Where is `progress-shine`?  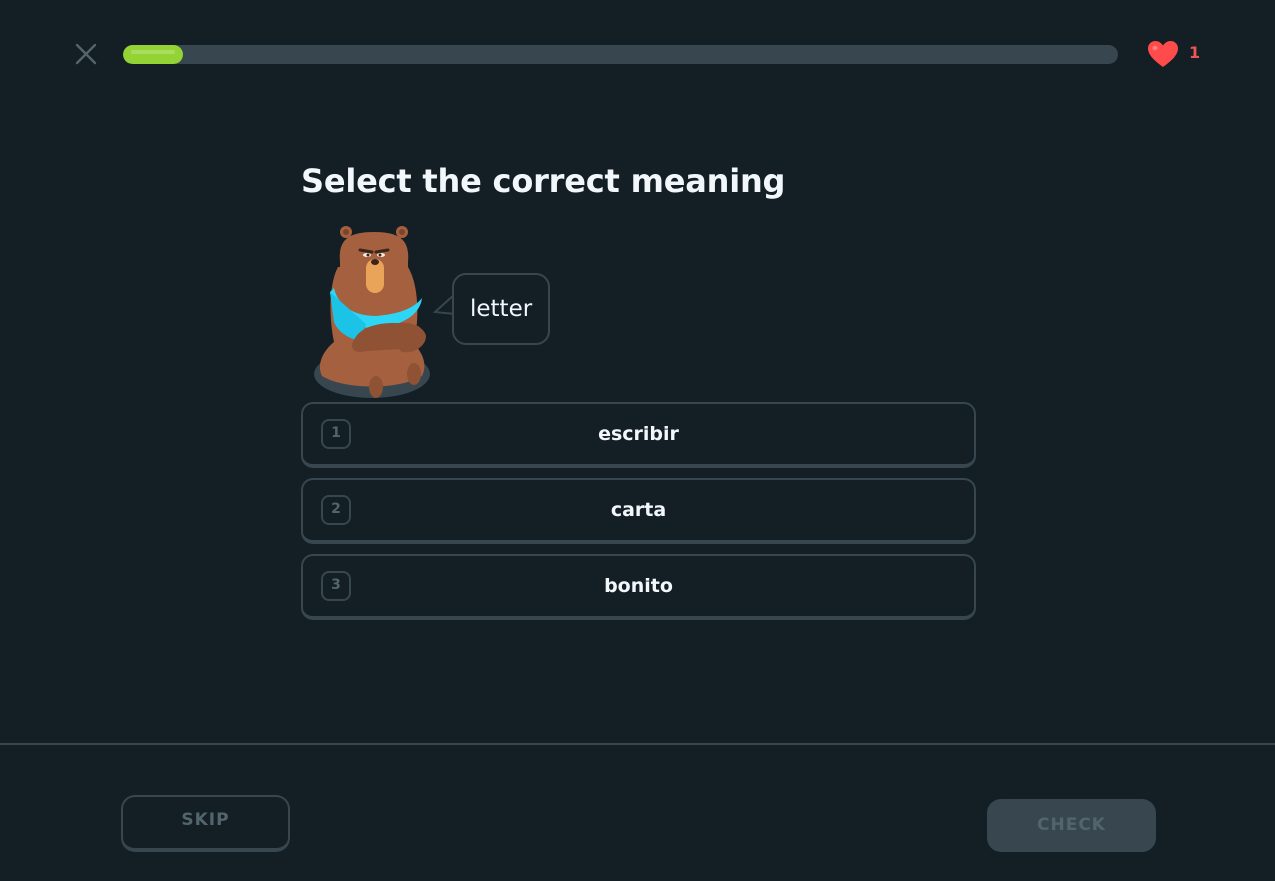
progress-shine is located at coordinates (153, 52).